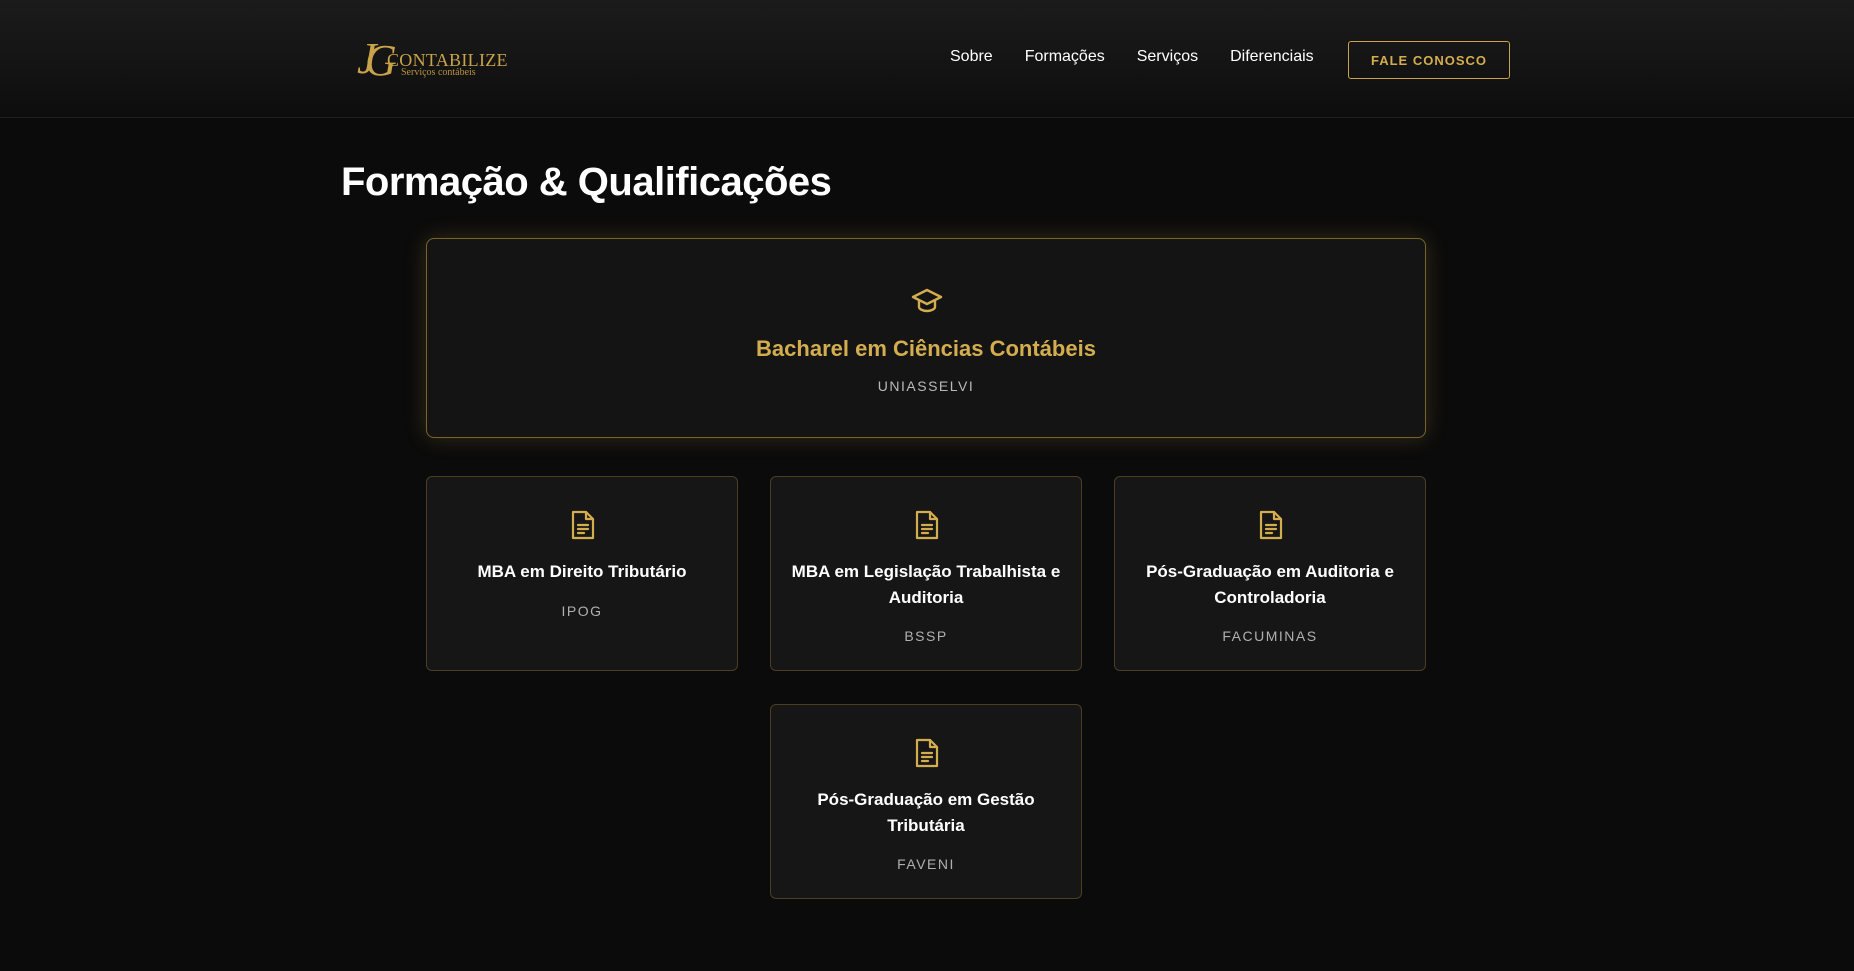 This screenshot has height=971, width=1854. I want to click on brand-logo: JG CONTABILIZE Serviços contábeis, so click(432, 60).